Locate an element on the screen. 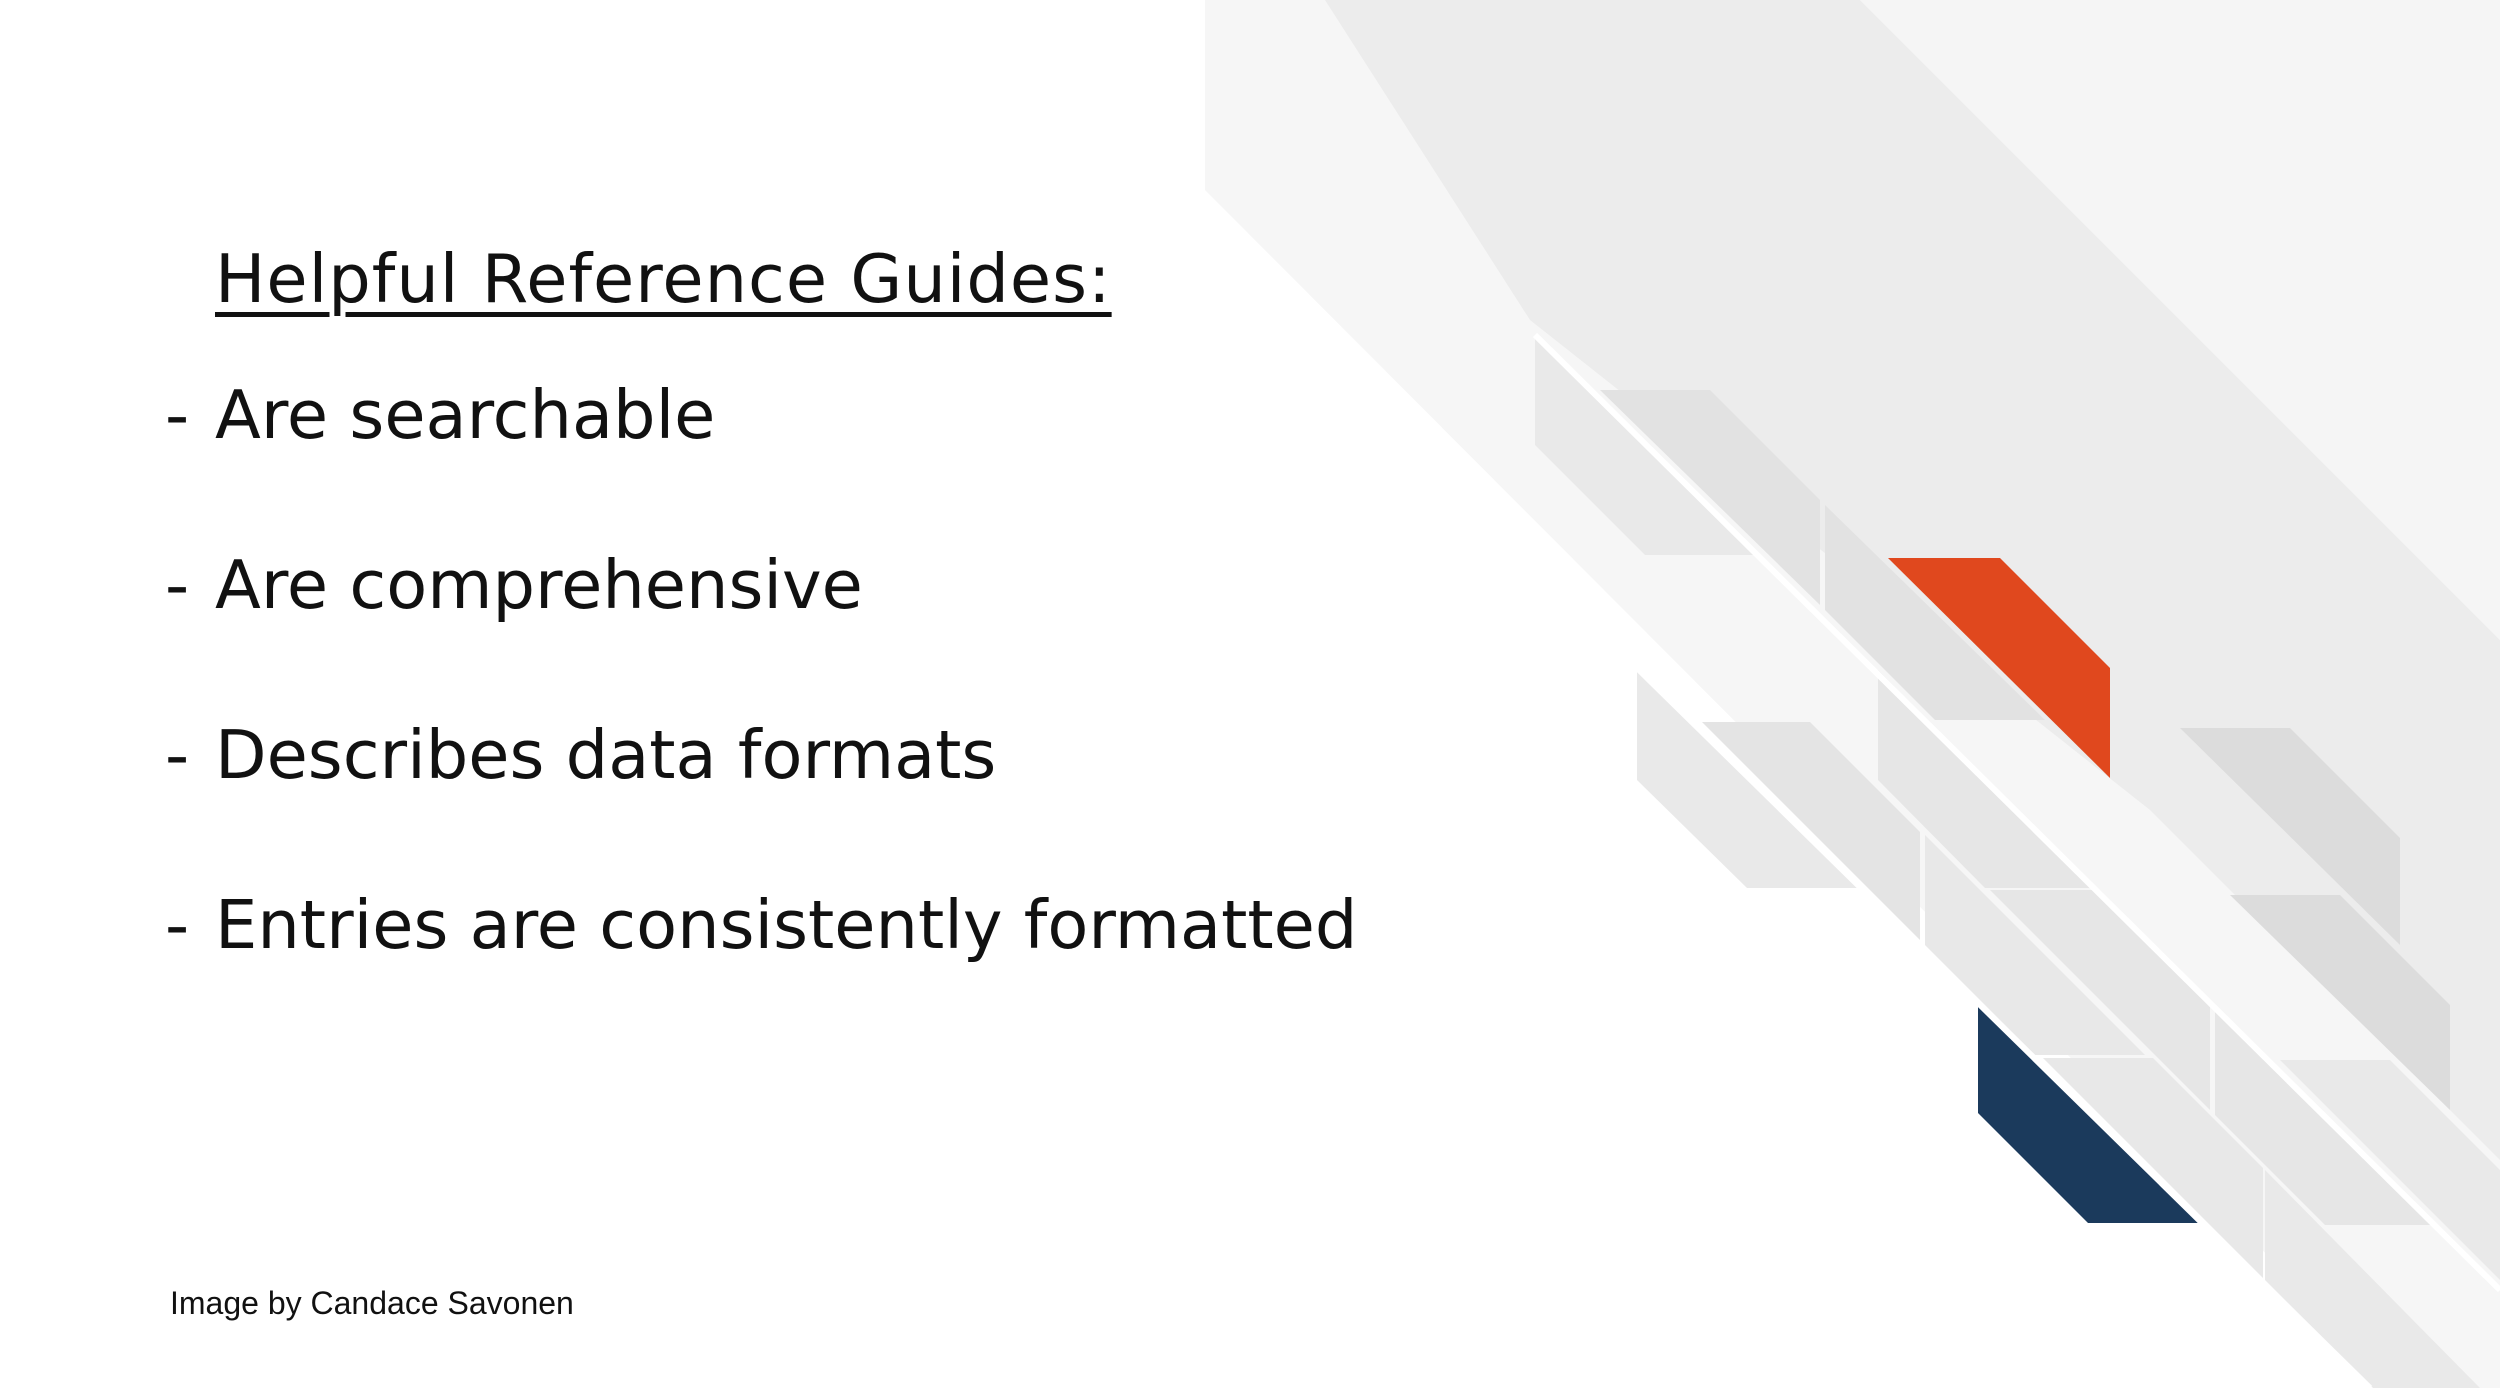 The width and height of the screenshot is (2500, 1388). bullet-item: - Are searchable is located at coordinates (761, 455).